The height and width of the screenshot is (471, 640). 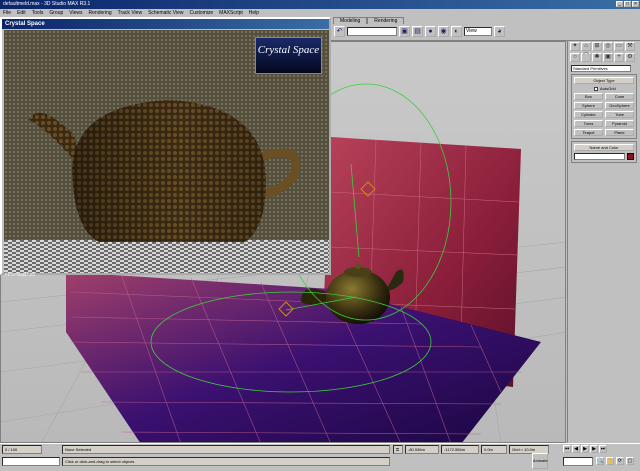 I want to click on animate-button: Animate, so click(x=540, y=461).